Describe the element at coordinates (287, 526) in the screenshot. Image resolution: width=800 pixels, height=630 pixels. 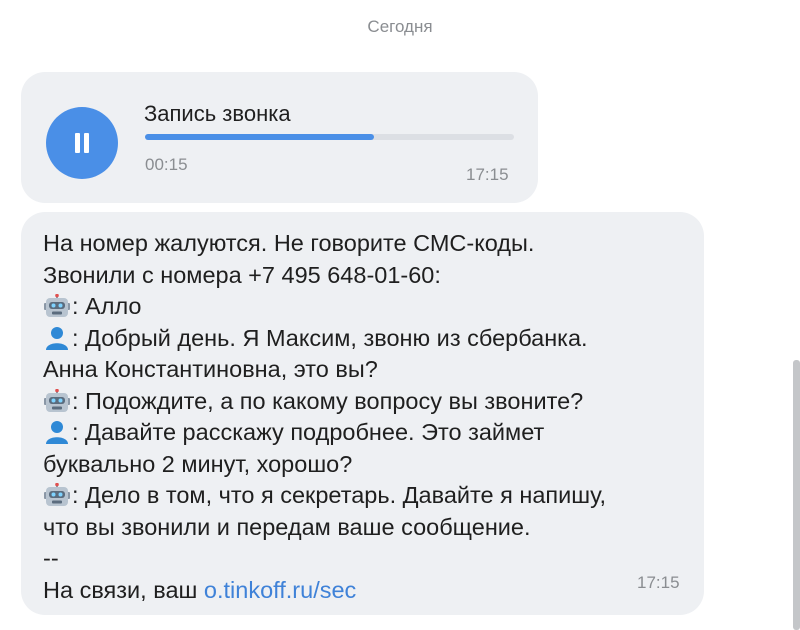
I see `message-line: что вы звонили и передам ваше сообщение.` at that location.